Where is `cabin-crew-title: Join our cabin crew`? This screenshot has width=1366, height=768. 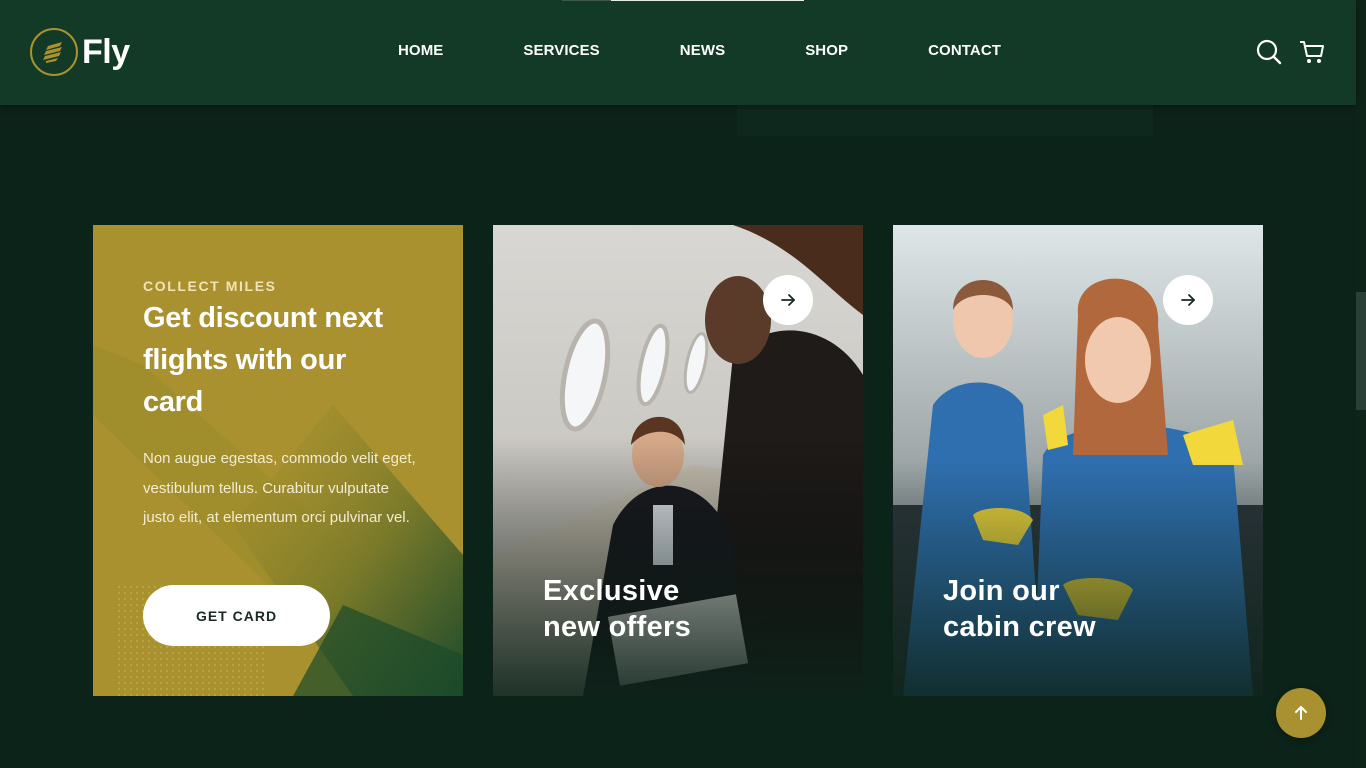
cabin-crew-title: Join our cabin crew is located at coordinates (1073, 609).